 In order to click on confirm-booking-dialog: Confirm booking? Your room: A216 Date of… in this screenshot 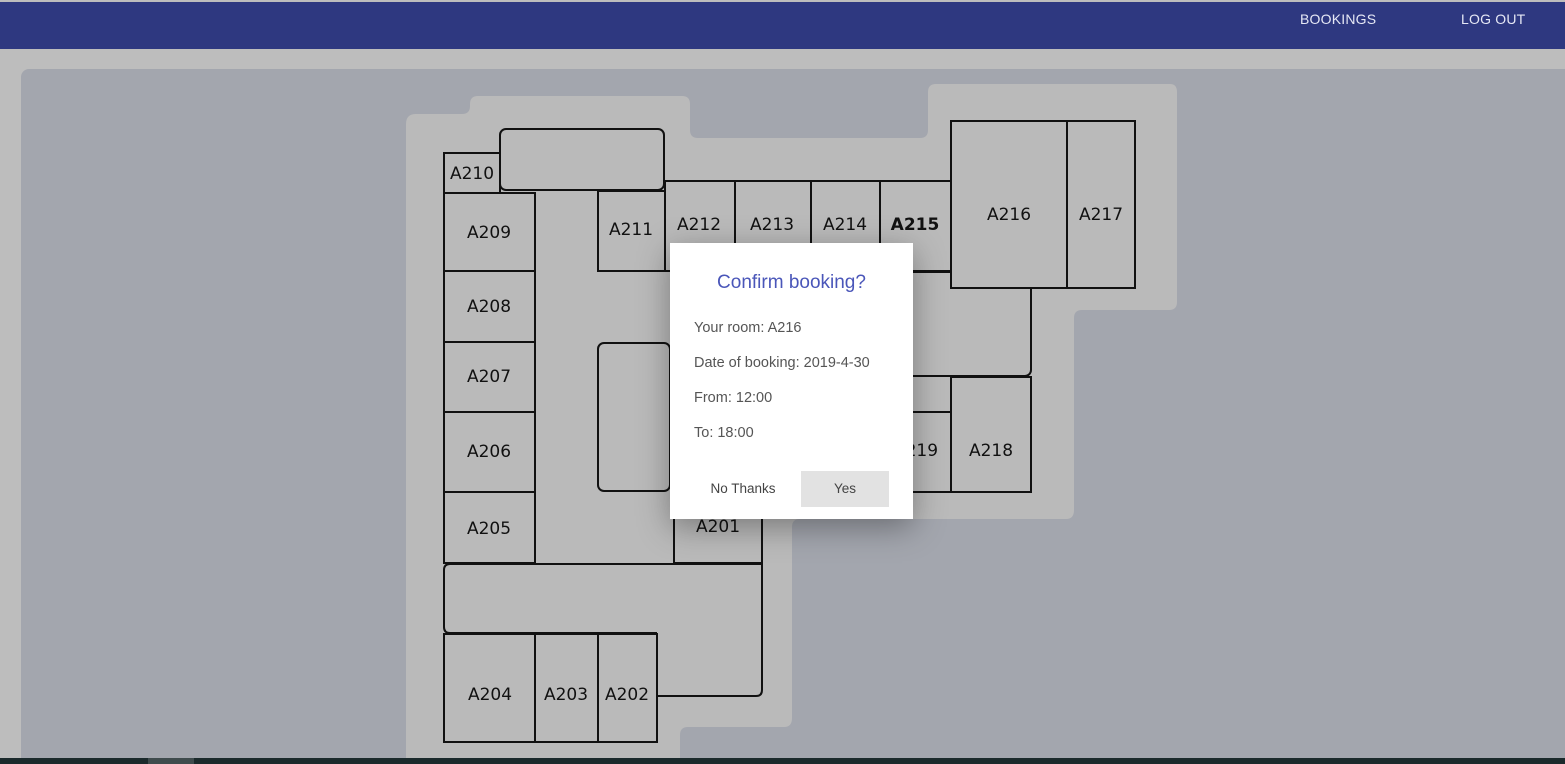, I will do `click(791, 381)`.